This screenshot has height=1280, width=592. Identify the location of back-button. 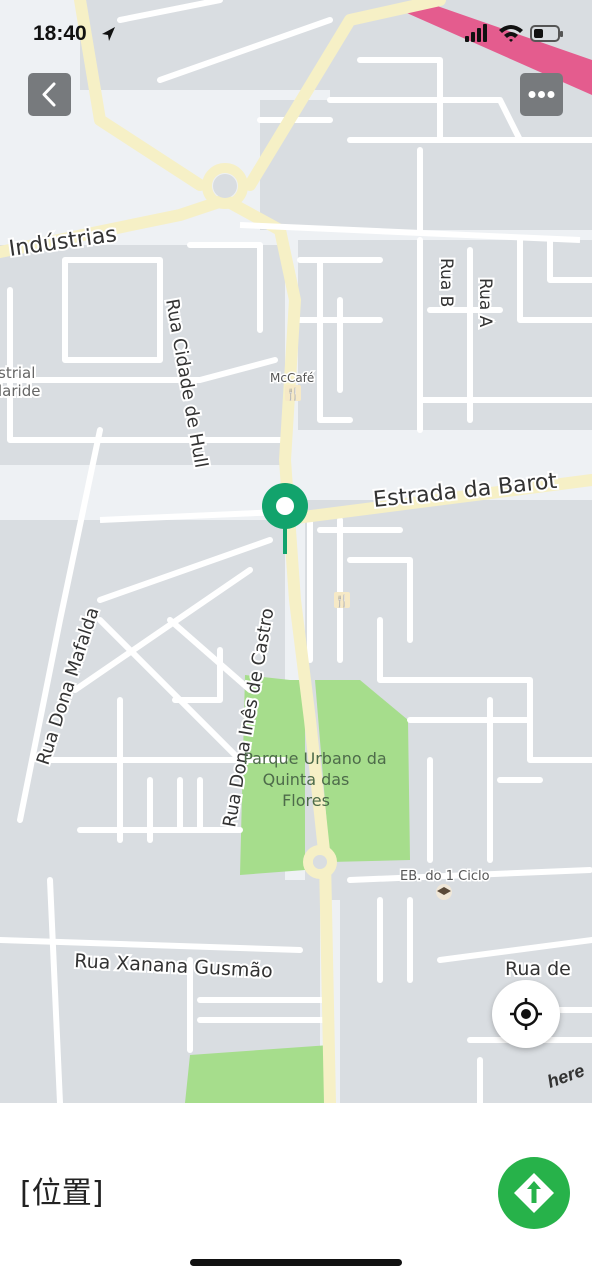
(49, 94).